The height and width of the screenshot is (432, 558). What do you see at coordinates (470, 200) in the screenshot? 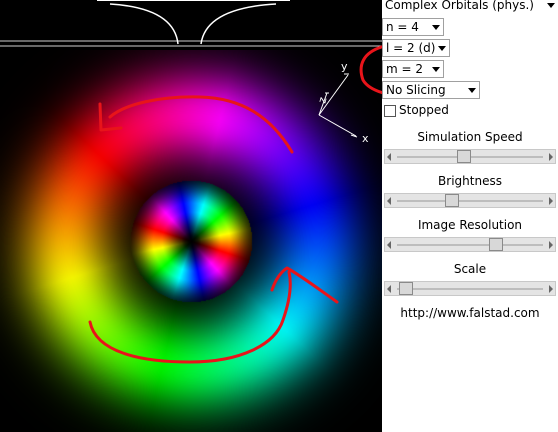
I see `brightness-slider` at bounding box center [470, 200].